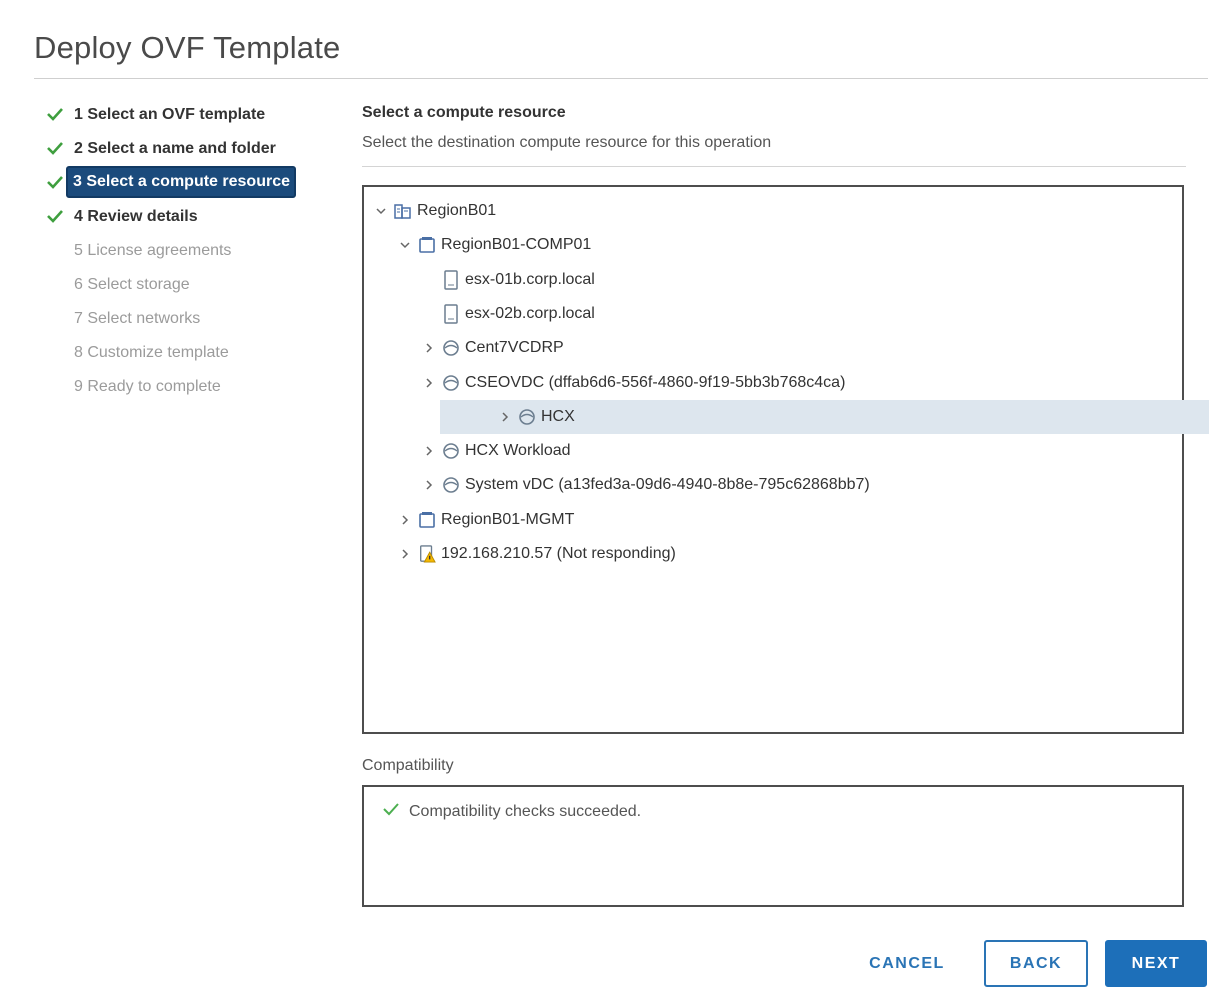  Describe the element at coordinates (786, 451) in the screenshot. I see `tree-node: HCX Workload` at that location.